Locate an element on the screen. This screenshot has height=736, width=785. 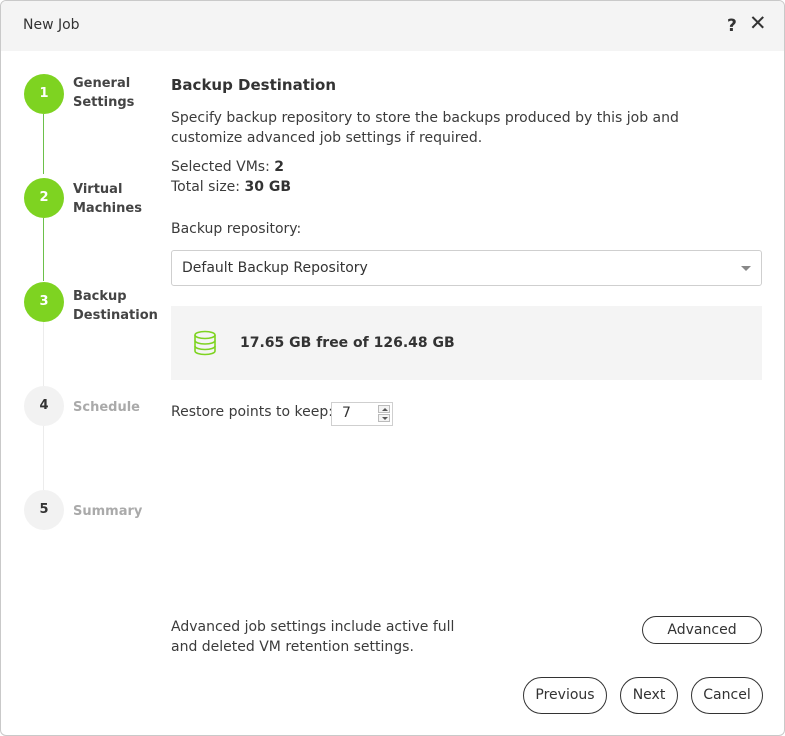
help-icon: ? is located at coordinates (732, 26).